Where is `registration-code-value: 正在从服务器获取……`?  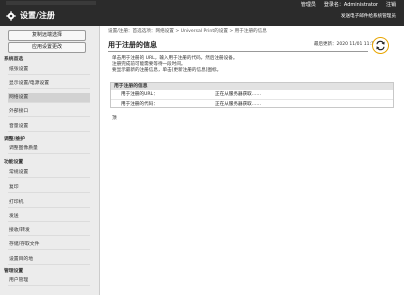 registration-code-value: 正在从服务器获取…… is located at coordinates (238, 104).